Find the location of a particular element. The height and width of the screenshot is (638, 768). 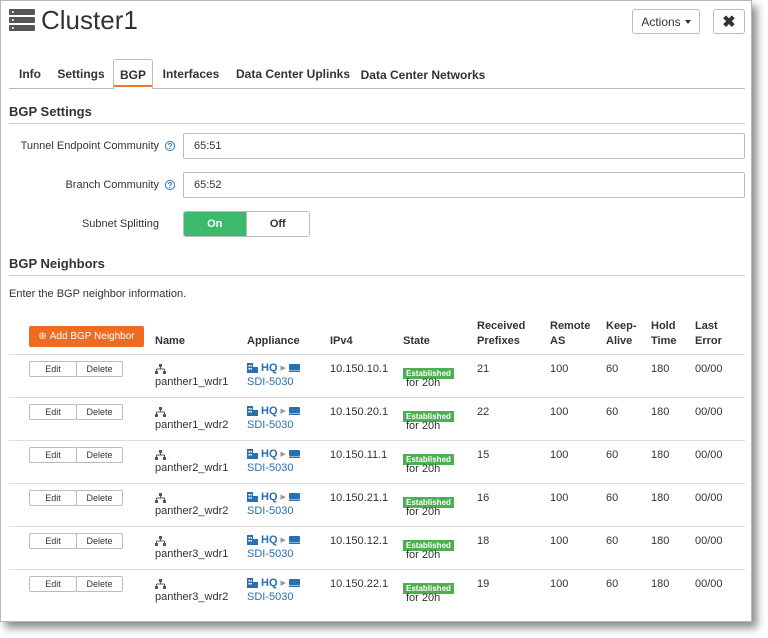

actions-button: Actions is located at coordinates (666, 21).